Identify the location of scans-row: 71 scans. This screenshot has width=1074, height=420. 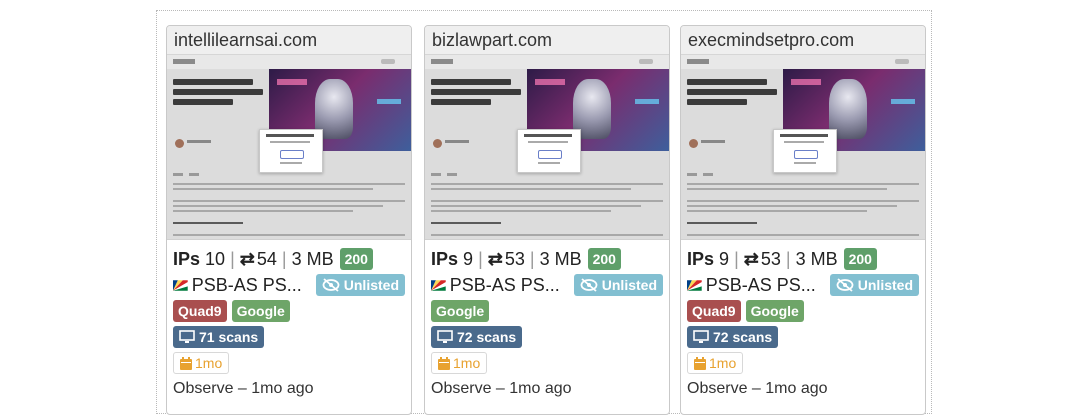
(289, 337).